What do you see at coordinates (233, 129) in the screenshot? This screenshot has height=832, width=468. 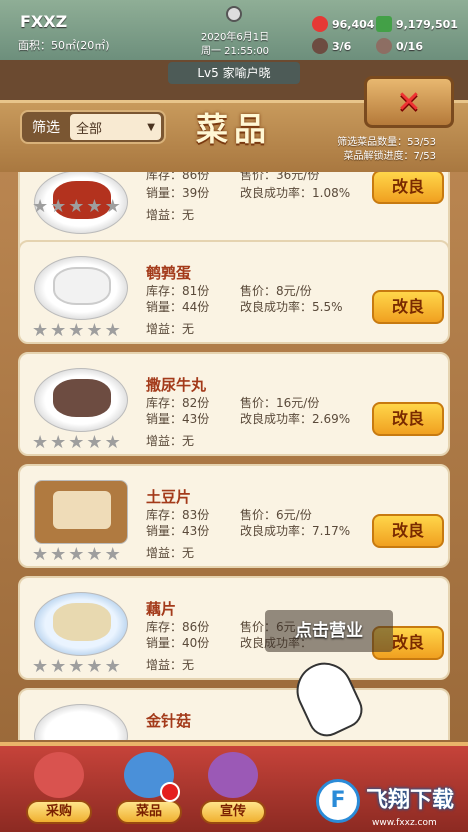 I see `panel-title: 菜品` at bounding box center [233, 129].